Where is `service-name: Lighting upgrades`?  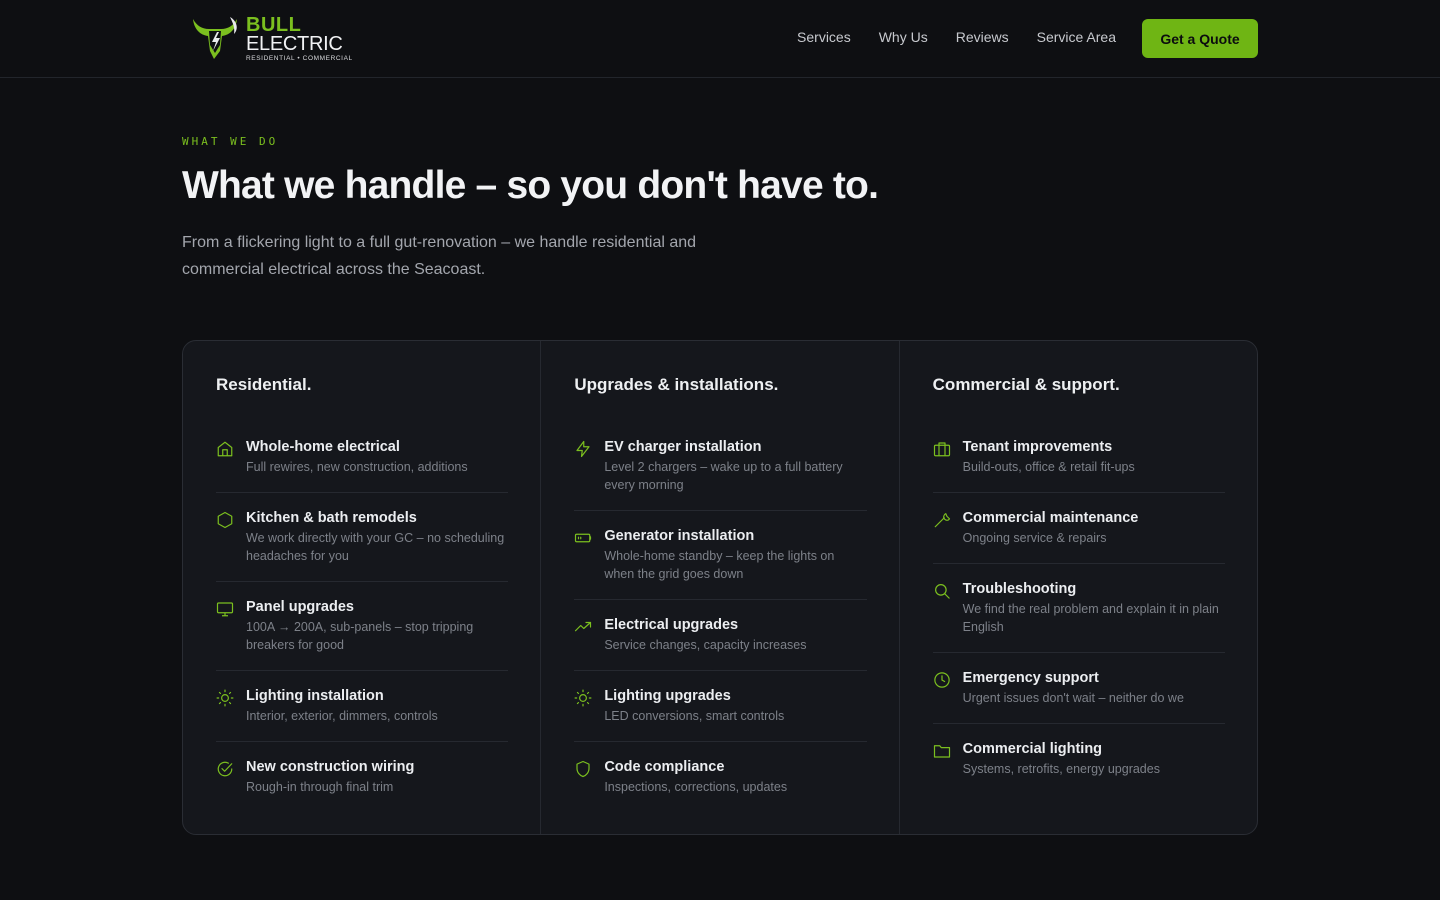 service-name: Lighting upgrades is located at coordinates (667, 696).